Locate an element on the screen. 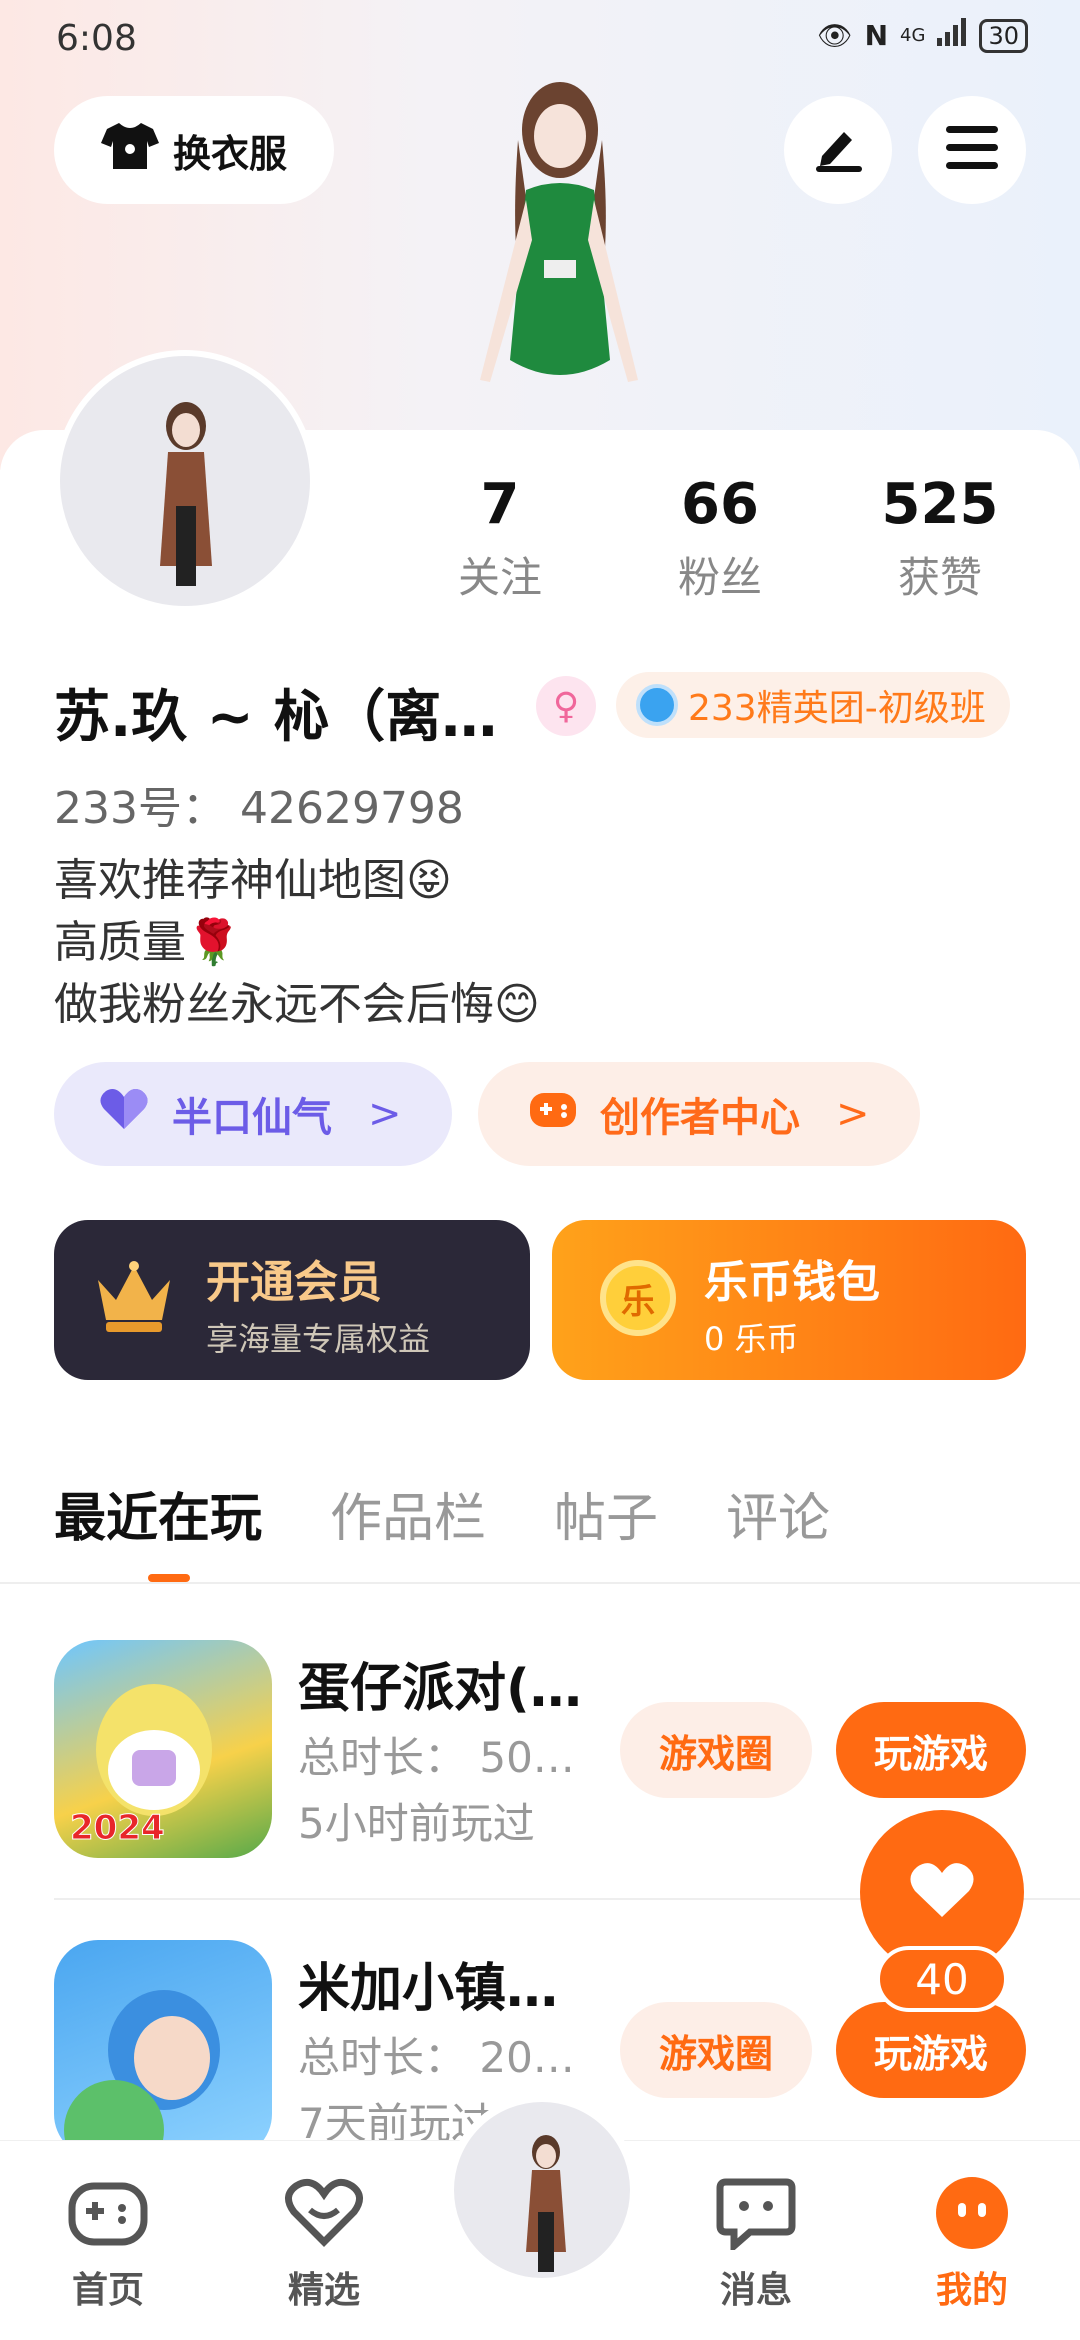 The image size is (1080, 2340). content-tabs: 最近在玩 作品栏 帖子 评论 is located at coordinates (442, 1513).